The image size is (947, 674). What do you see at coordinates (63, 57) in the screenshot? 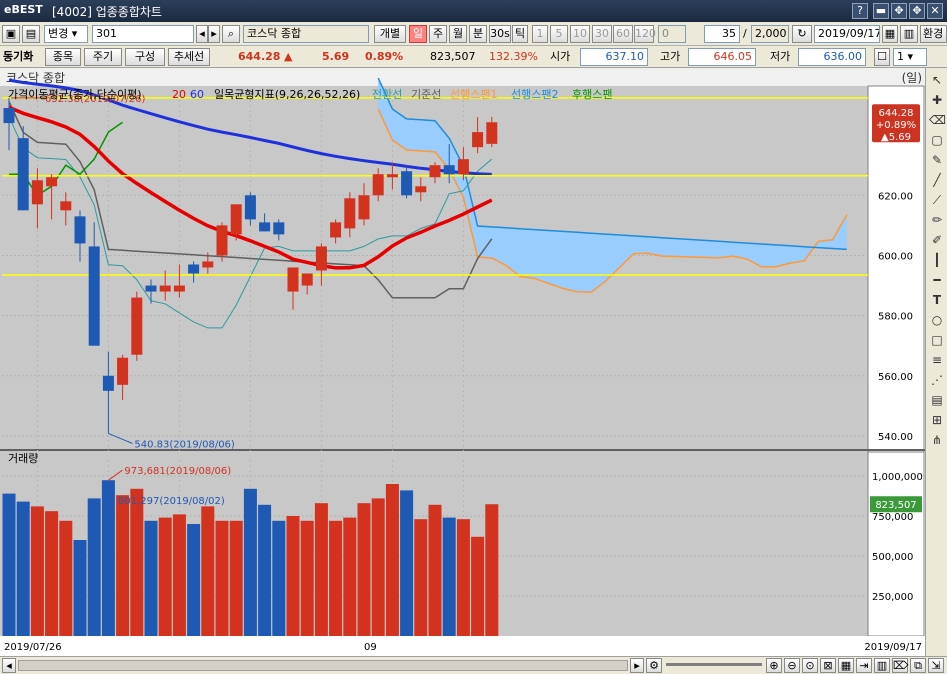
I see `tab-symbol: 종목` at bounding box center [63, 57].